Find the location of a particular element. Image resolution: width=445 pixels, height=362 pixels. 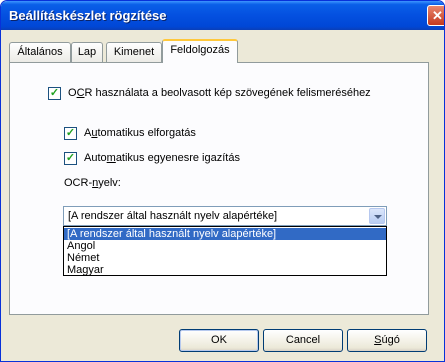

cancel-button: Cancel is located at coordinates (303, 340).